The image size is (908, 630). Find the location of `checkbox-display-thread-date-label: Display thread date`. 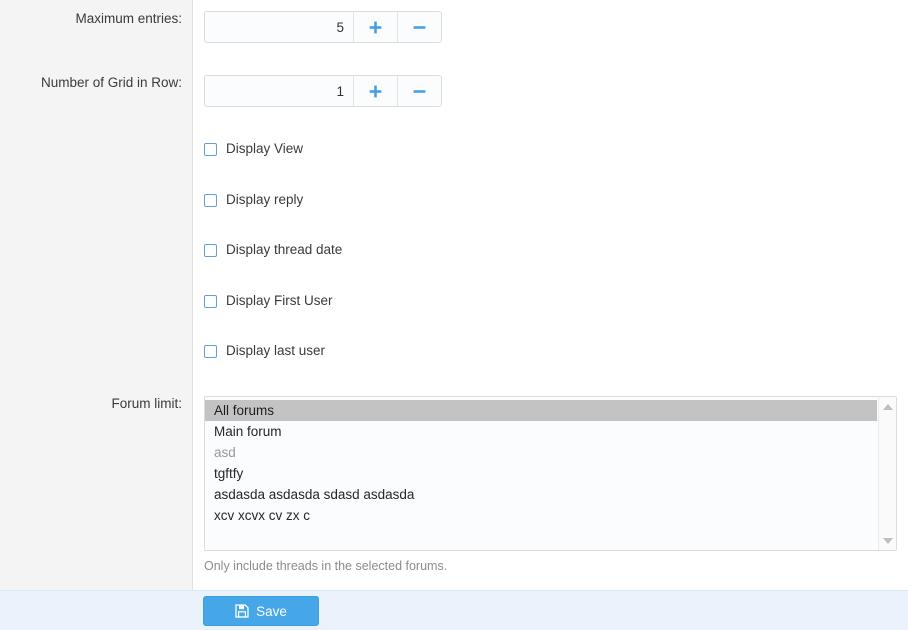

checkbox-display-thread-date-label: Display thread date is located at coordinates (284, 249).